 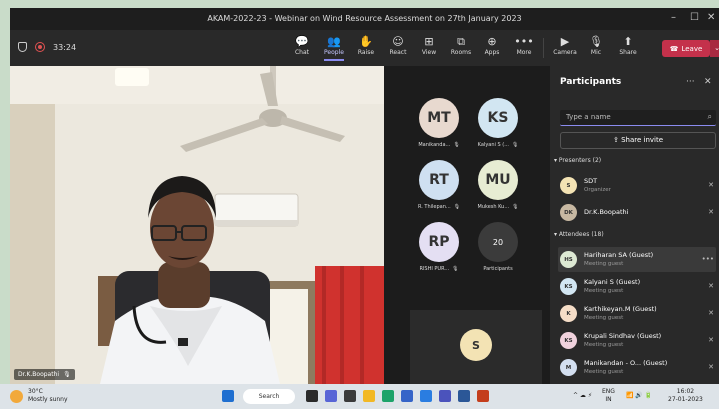 I want to click on chat-button: 💬 Chat, so click(x=302, y=45).